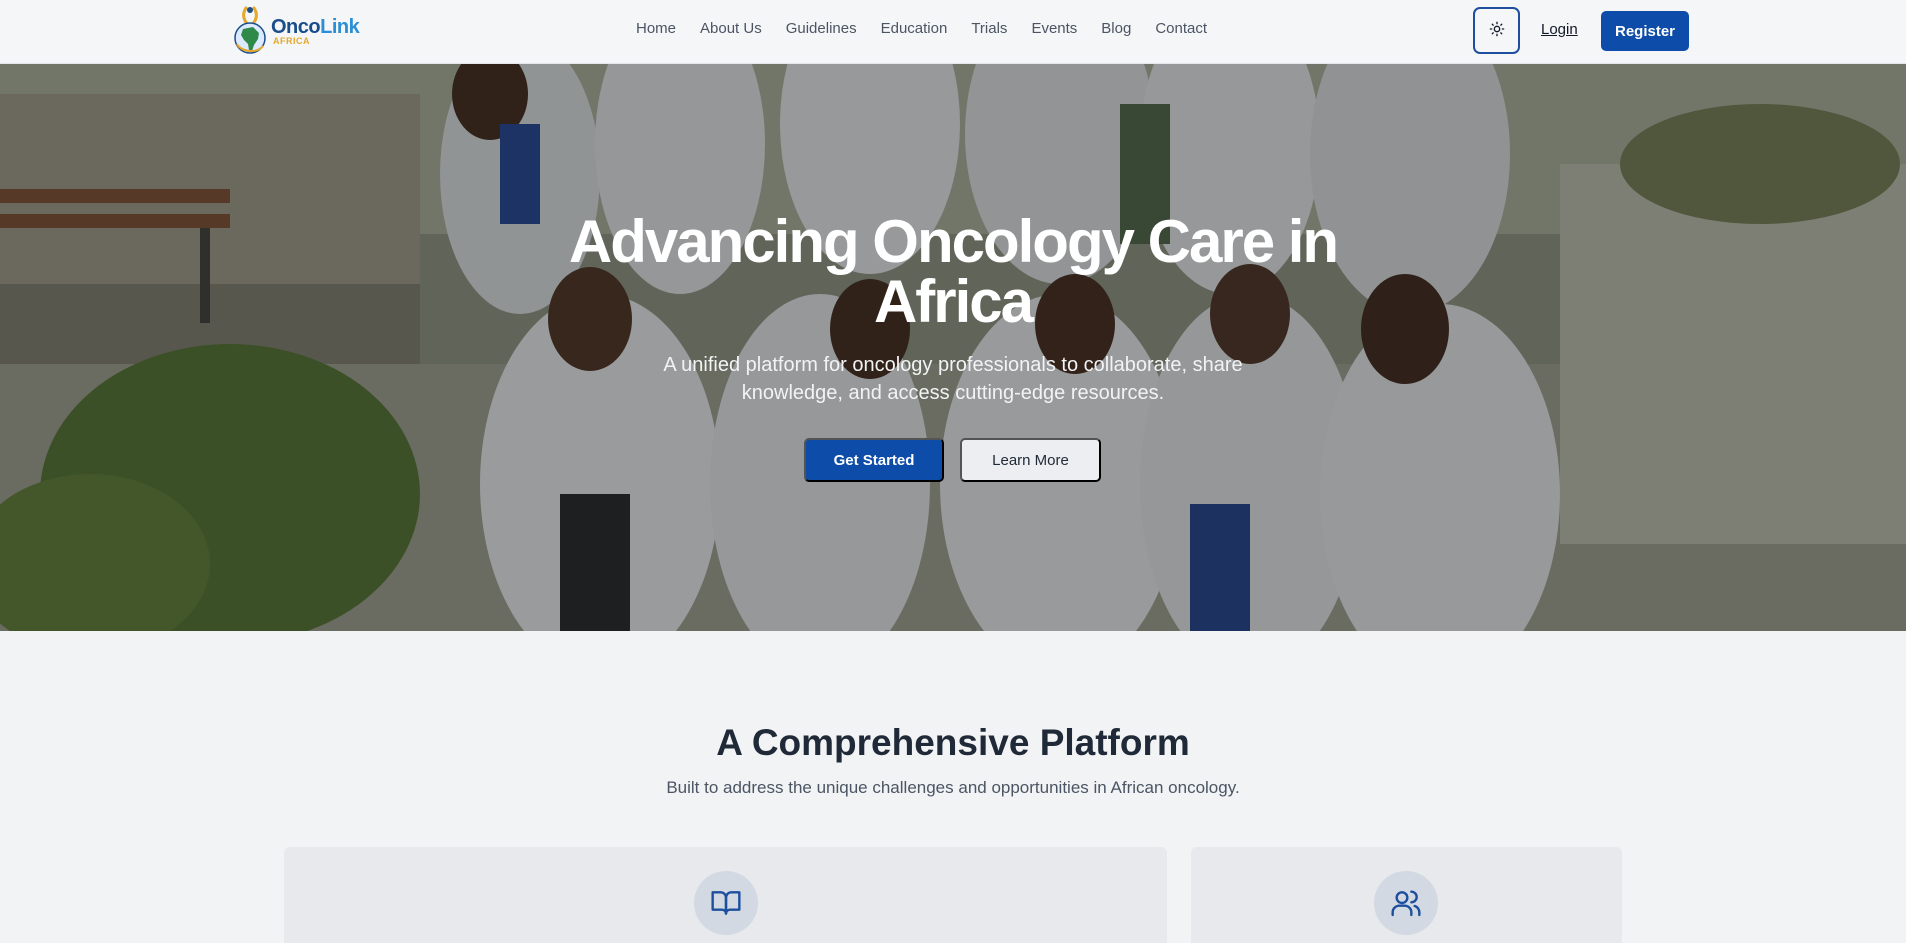 This screenshot has height=943, width=1906. What do you see at coordinates (1054, 28) in the screenshot?
I see `nav-events: Events` at bounding box center [1054, 28].